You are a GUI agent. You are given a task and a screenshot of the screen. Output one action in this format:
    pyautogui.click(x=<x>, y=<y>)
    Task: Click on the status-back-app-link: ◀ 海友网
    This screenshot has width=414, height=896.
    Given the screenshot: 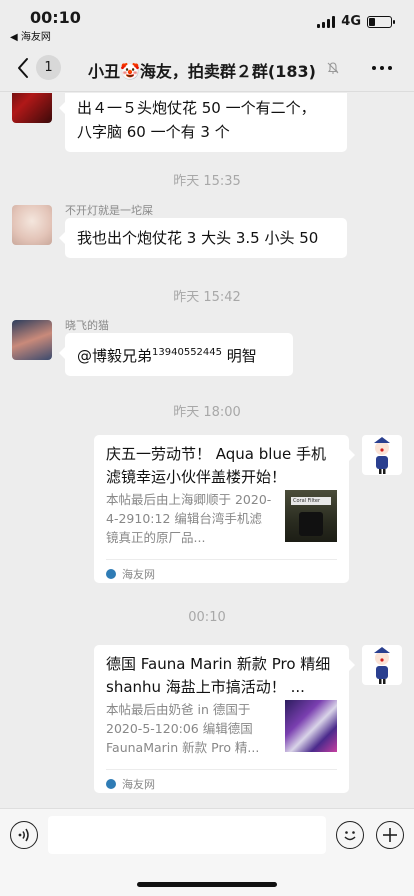 What is the action you would take?
    pyautogui.click(x=30, y=35)
    